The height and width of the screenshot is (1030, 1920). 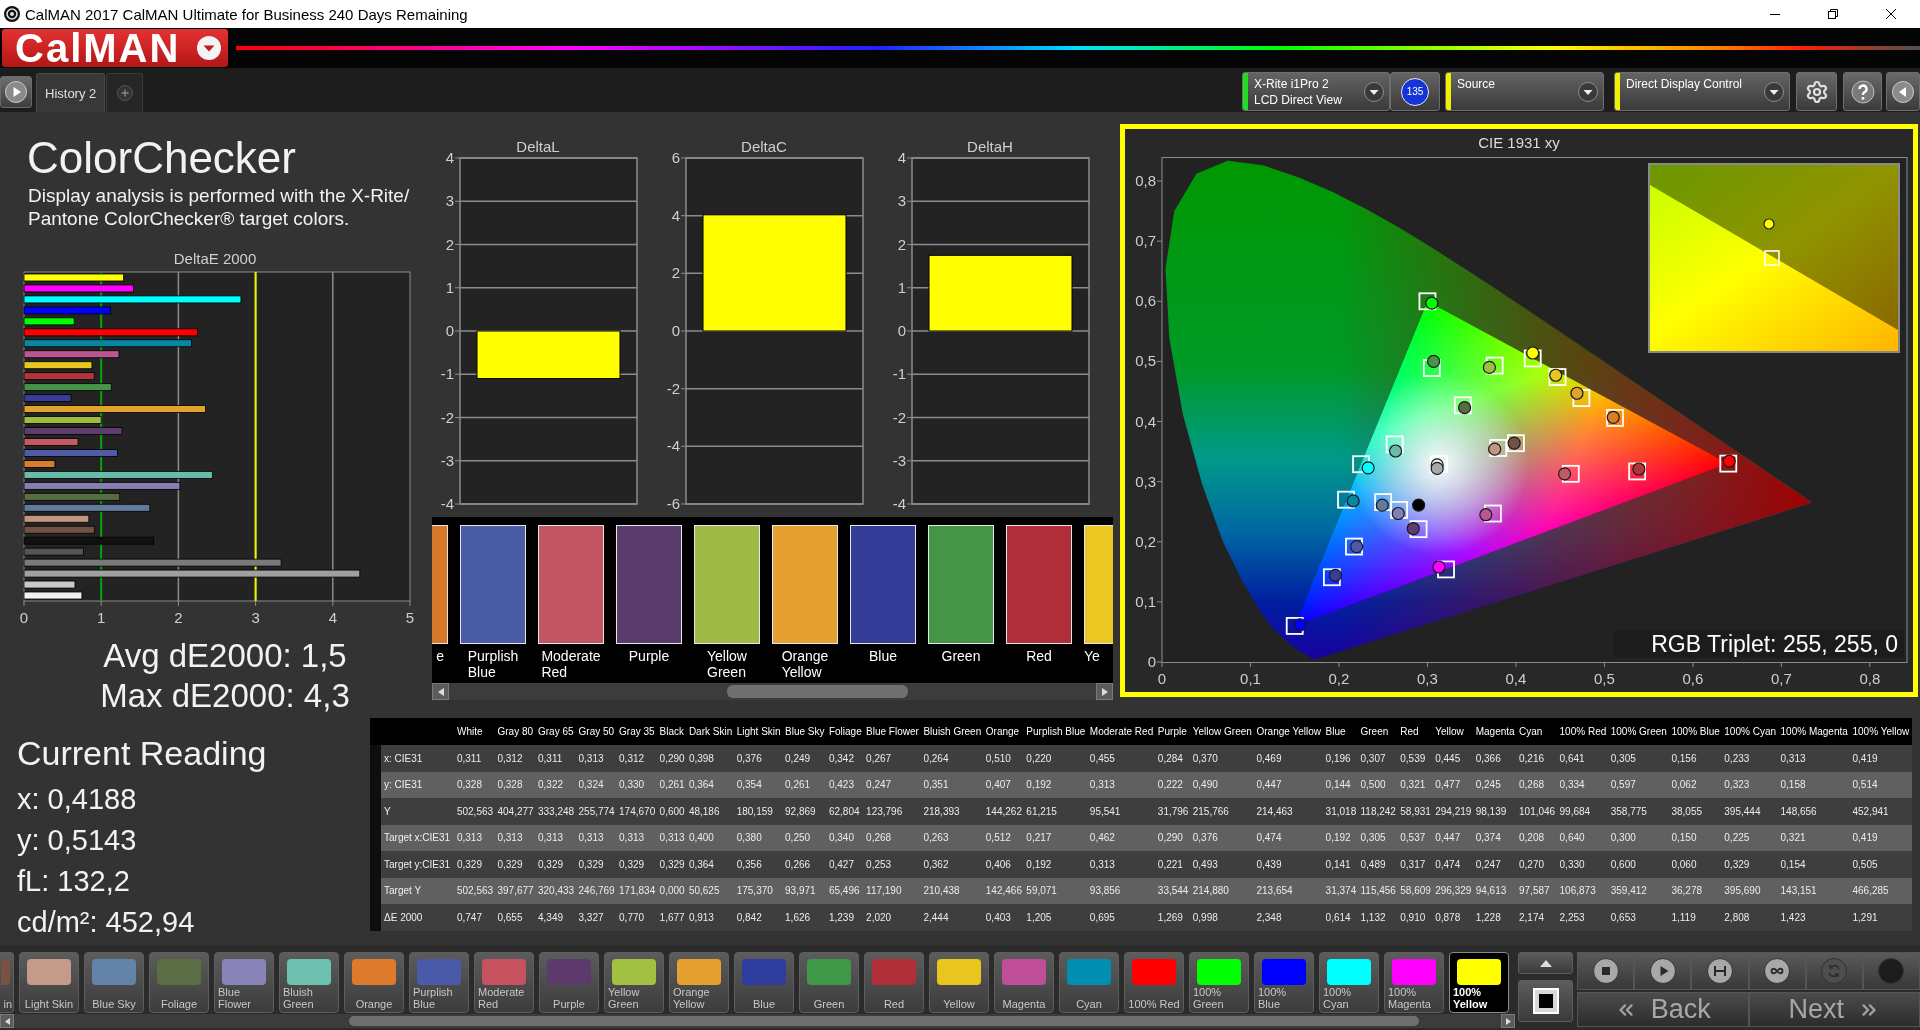 What do you see at coordinates (1479, 982) in the screenshot?
I see `patch-button: 100% Yellow` at bounding box center [1479, 982].